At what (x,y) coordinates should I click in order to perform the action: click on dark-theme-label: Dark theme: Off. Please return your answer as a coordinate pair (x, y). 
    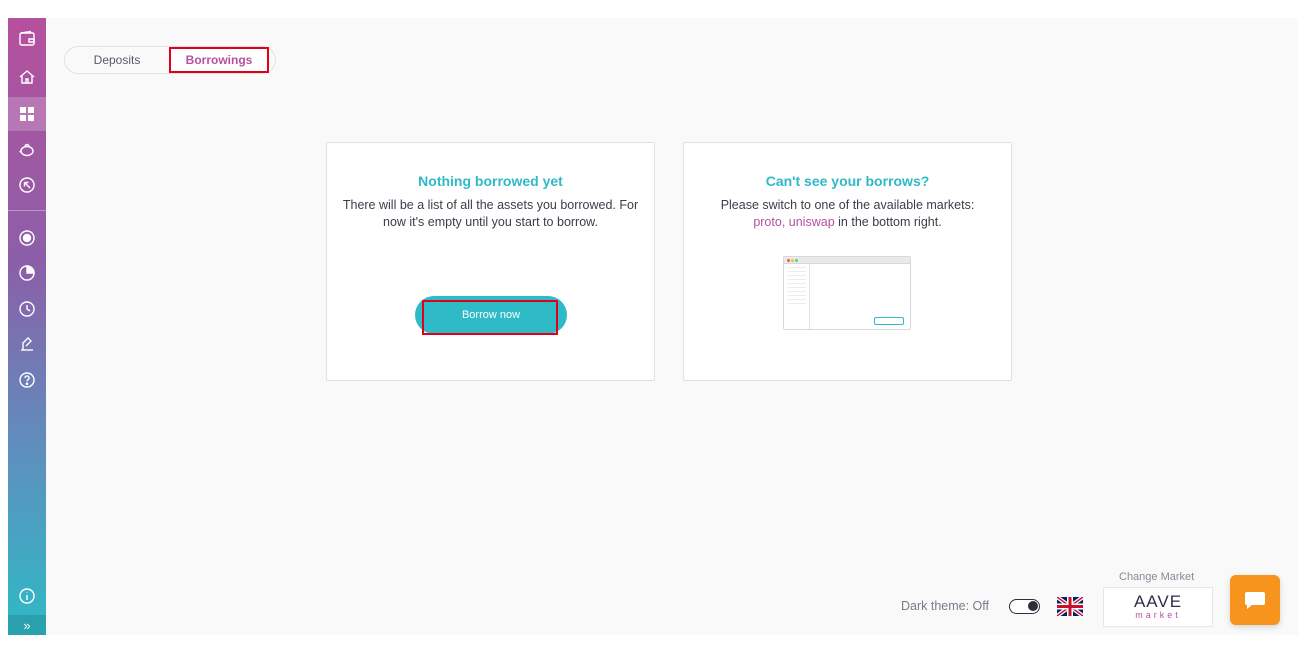
    Looking at the image, I should click on (945, 606).